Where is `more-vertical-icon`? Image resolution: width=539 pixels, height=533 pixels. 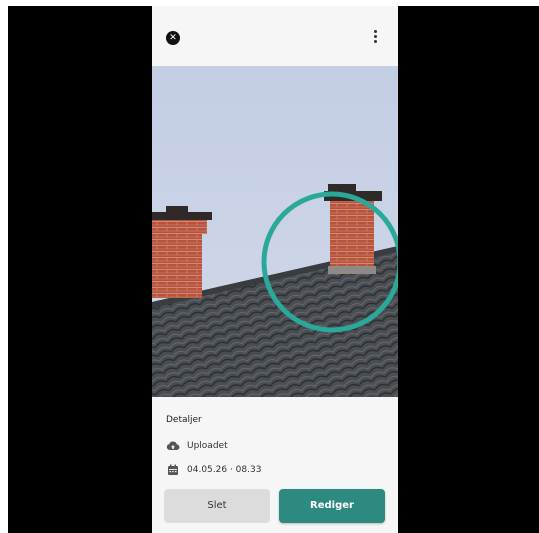
more-vertical-icon is located at coordinates (375, 38).